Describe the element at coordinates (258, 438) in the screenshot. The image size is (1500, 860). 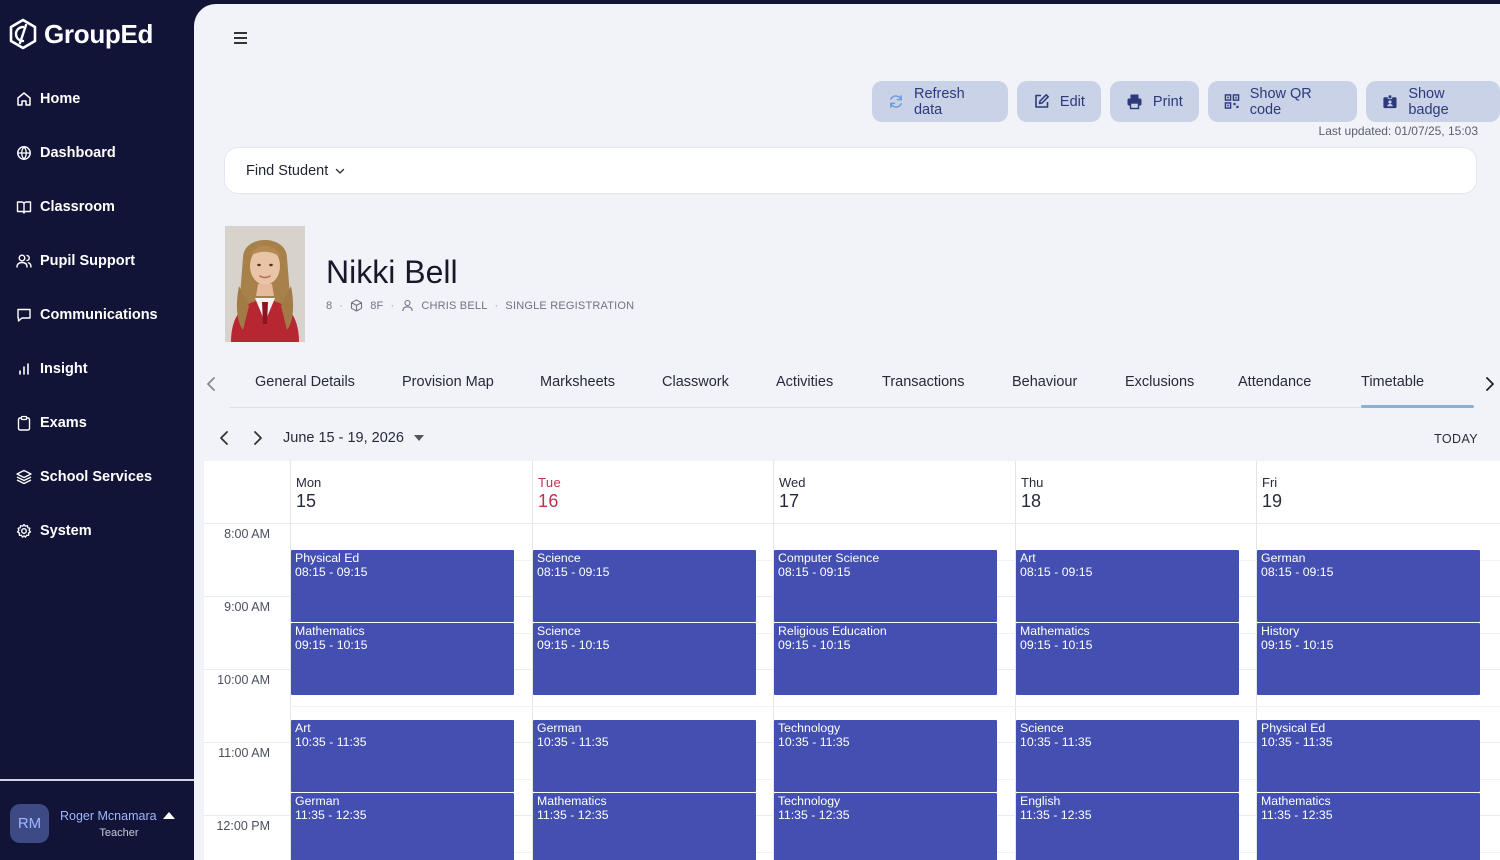
I see `next-week-icon` at that location.